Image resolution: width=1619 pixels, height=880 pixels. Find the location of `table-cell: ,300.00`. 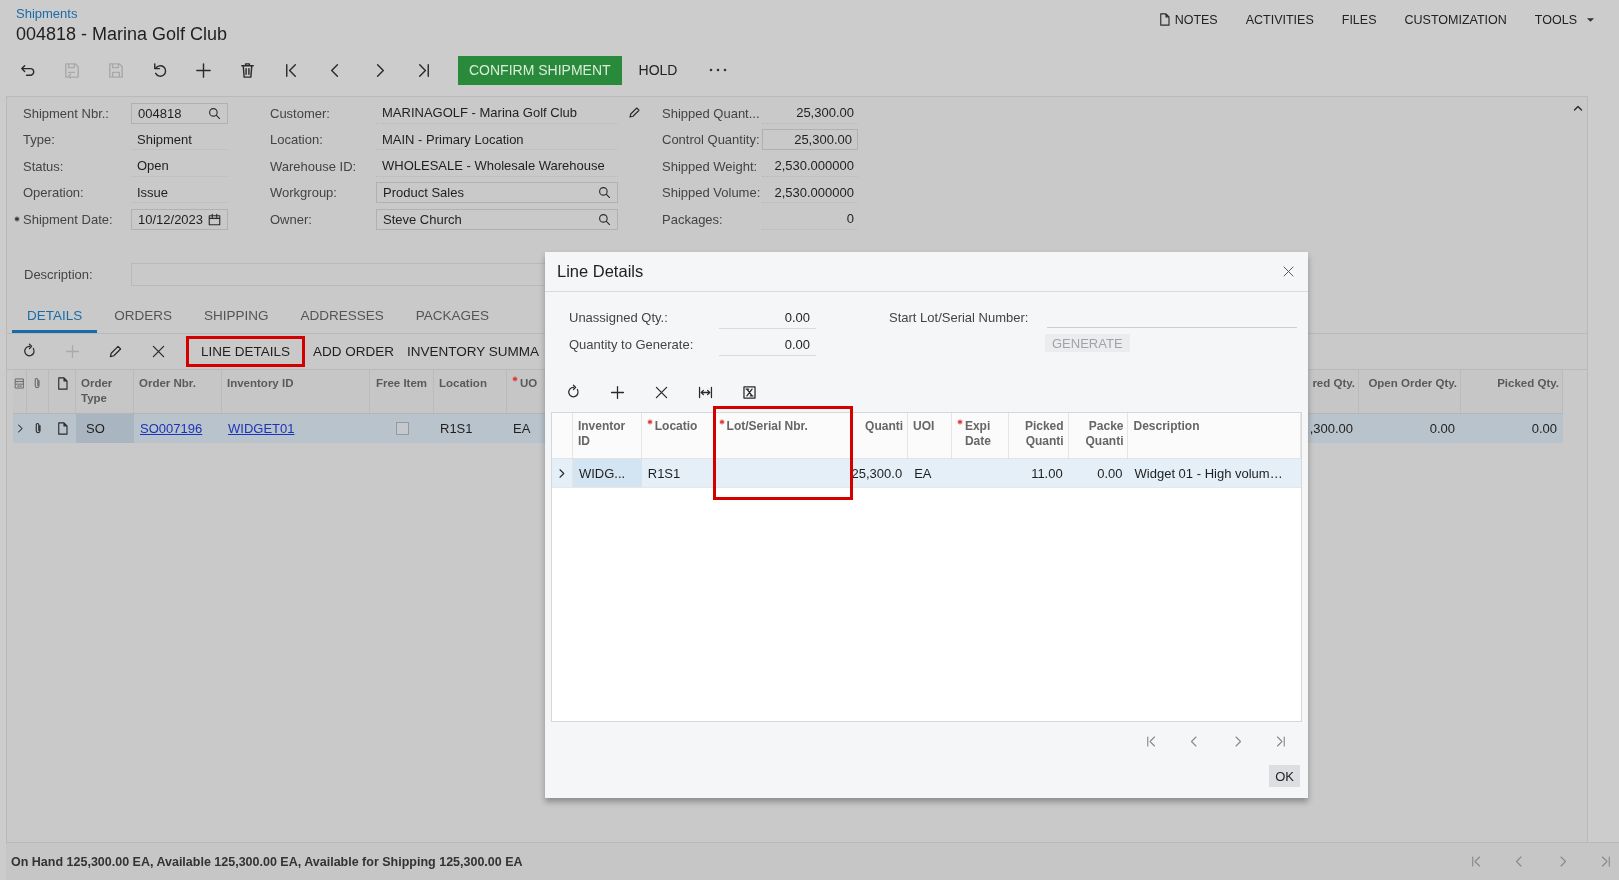

table-cell: ,300.00 is located at coordinates (1331, 428).